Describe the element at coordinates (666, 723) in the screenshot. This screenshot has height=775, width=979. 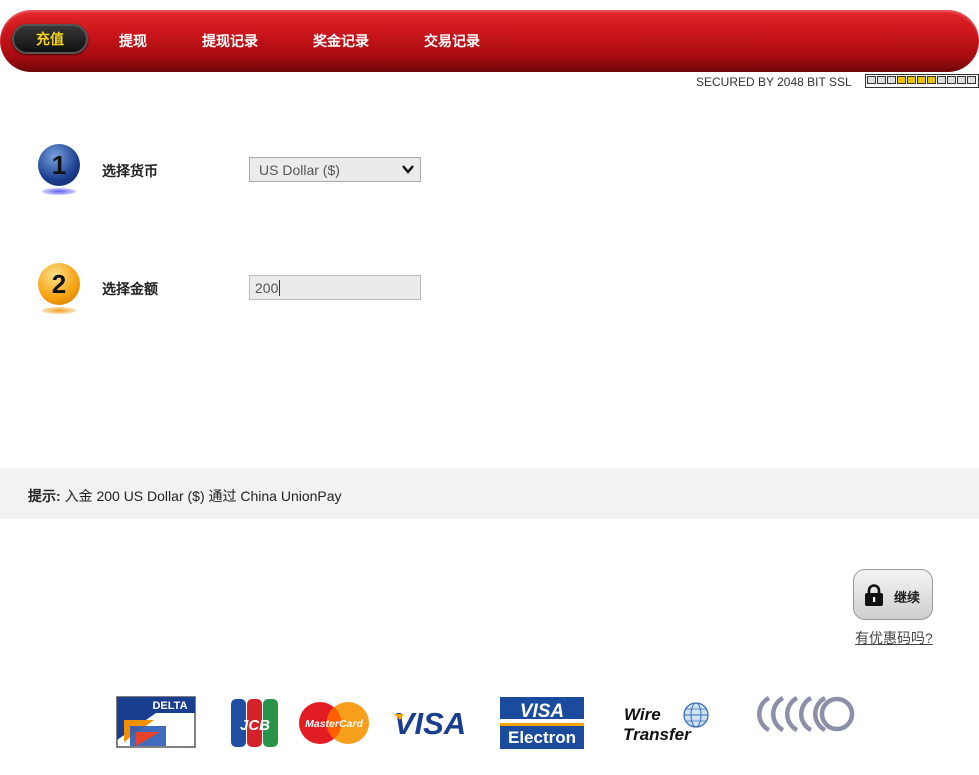
I see `wire-transfer-logo: Wire Transfer` at that location.